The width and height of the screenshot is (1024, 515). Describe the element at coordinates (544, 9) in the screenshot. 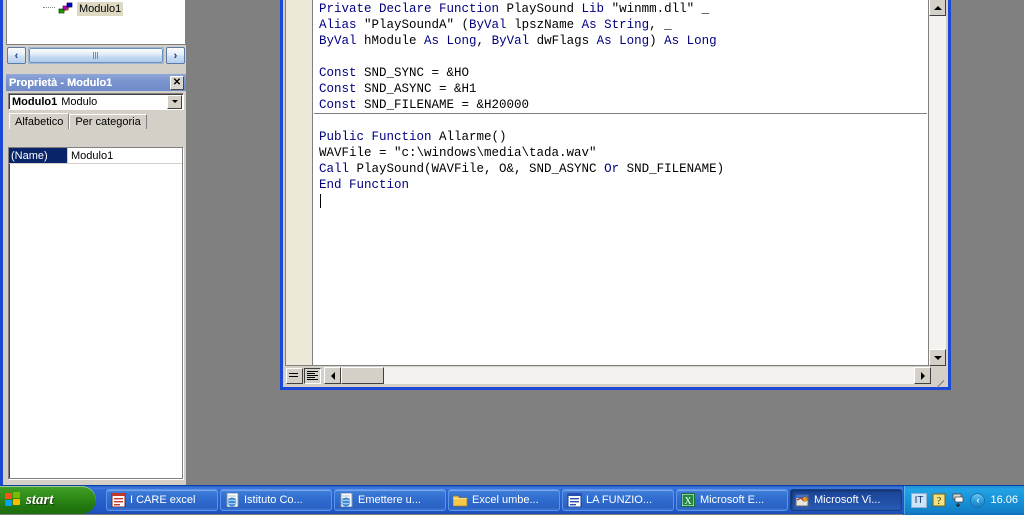

I see `code-token: PlaySound` at that location.